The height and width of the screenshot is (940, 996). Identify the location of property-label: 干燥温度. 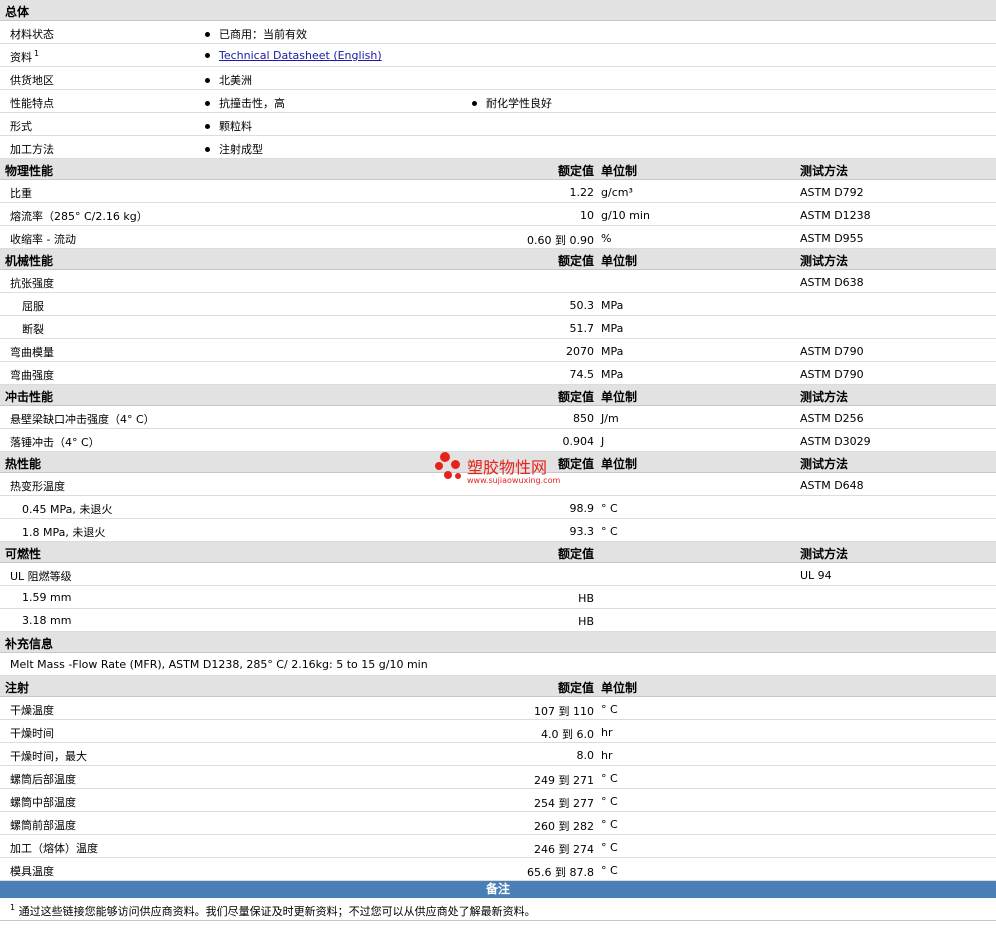
(32, 710).